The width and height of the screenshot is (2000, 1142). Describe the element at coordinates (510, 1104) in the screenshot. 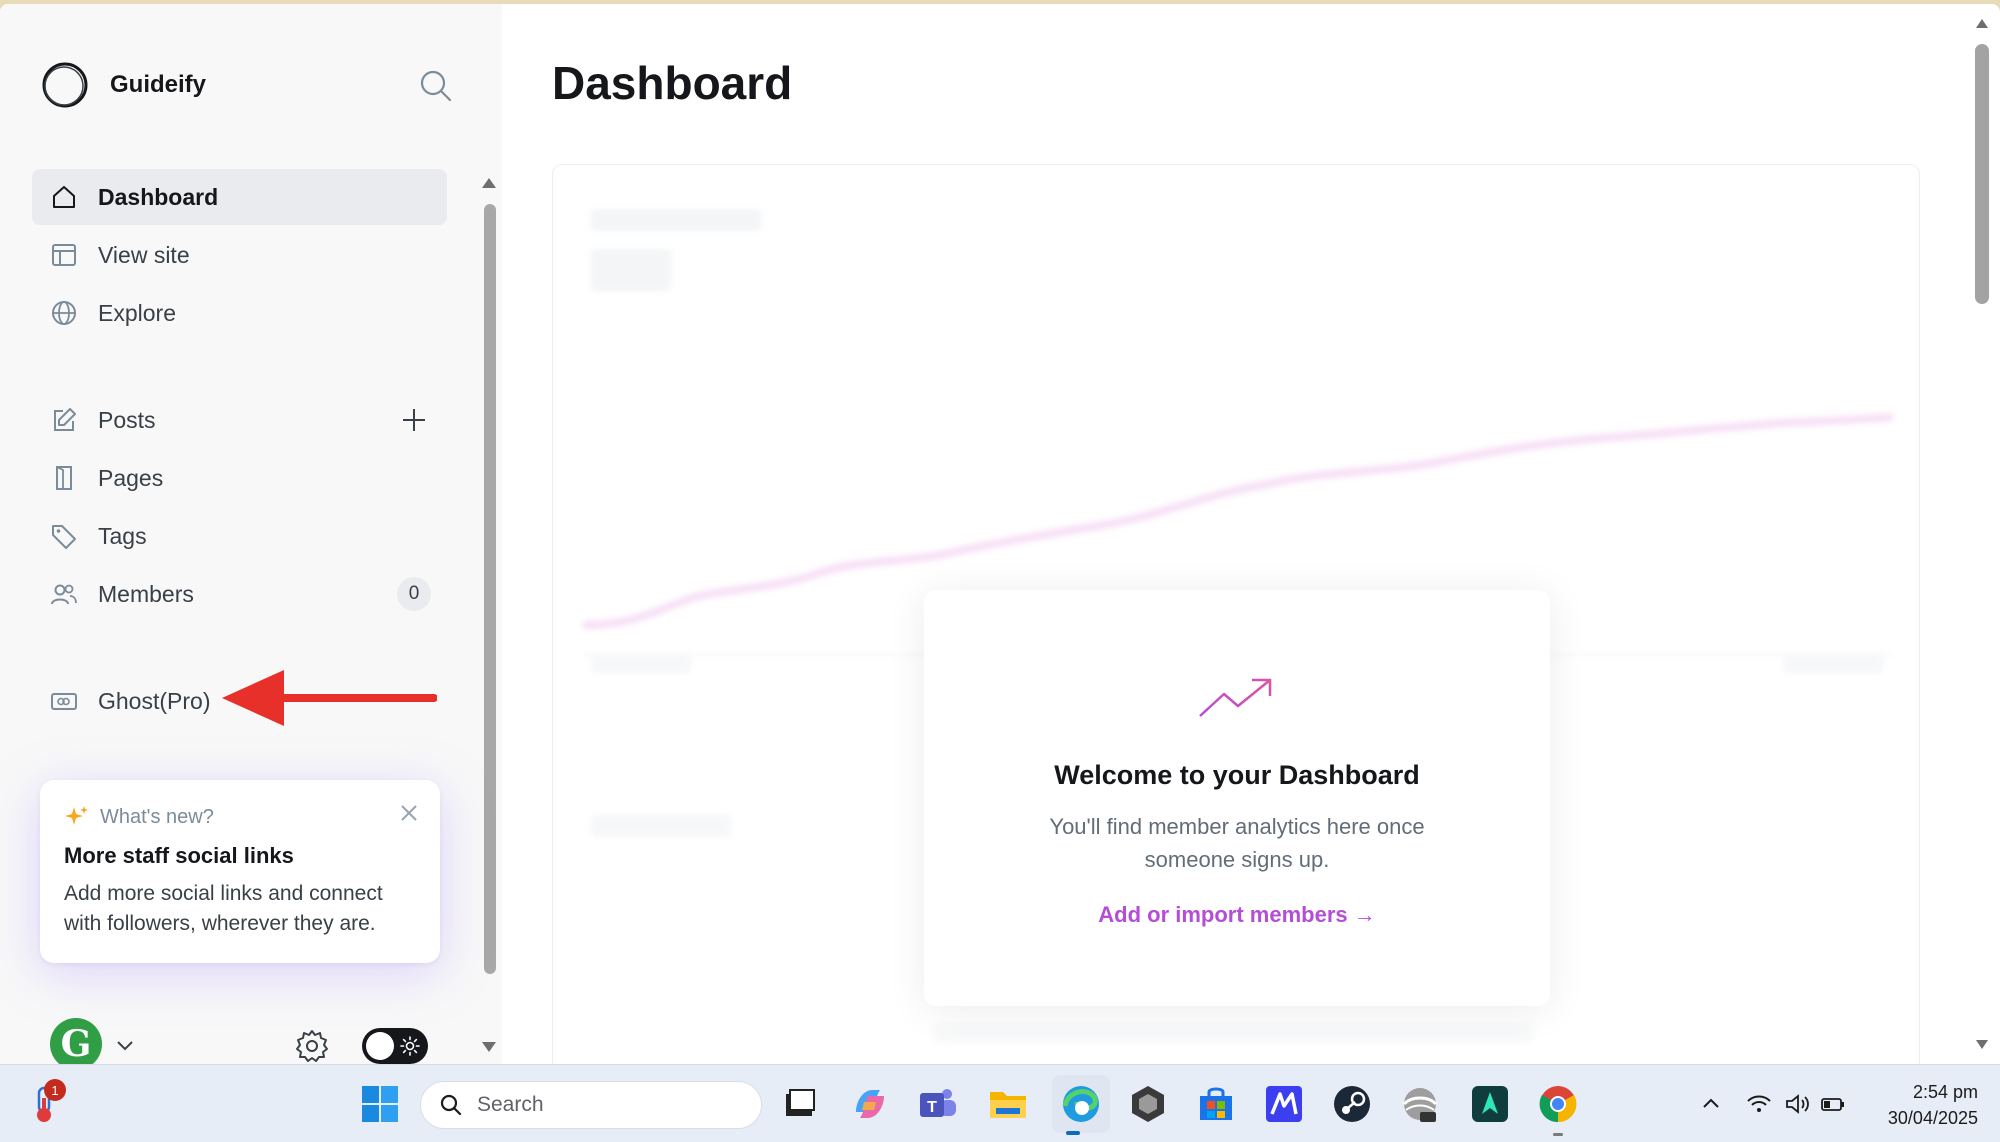

I see `taskbar-search-placeholder: Search` at that location.